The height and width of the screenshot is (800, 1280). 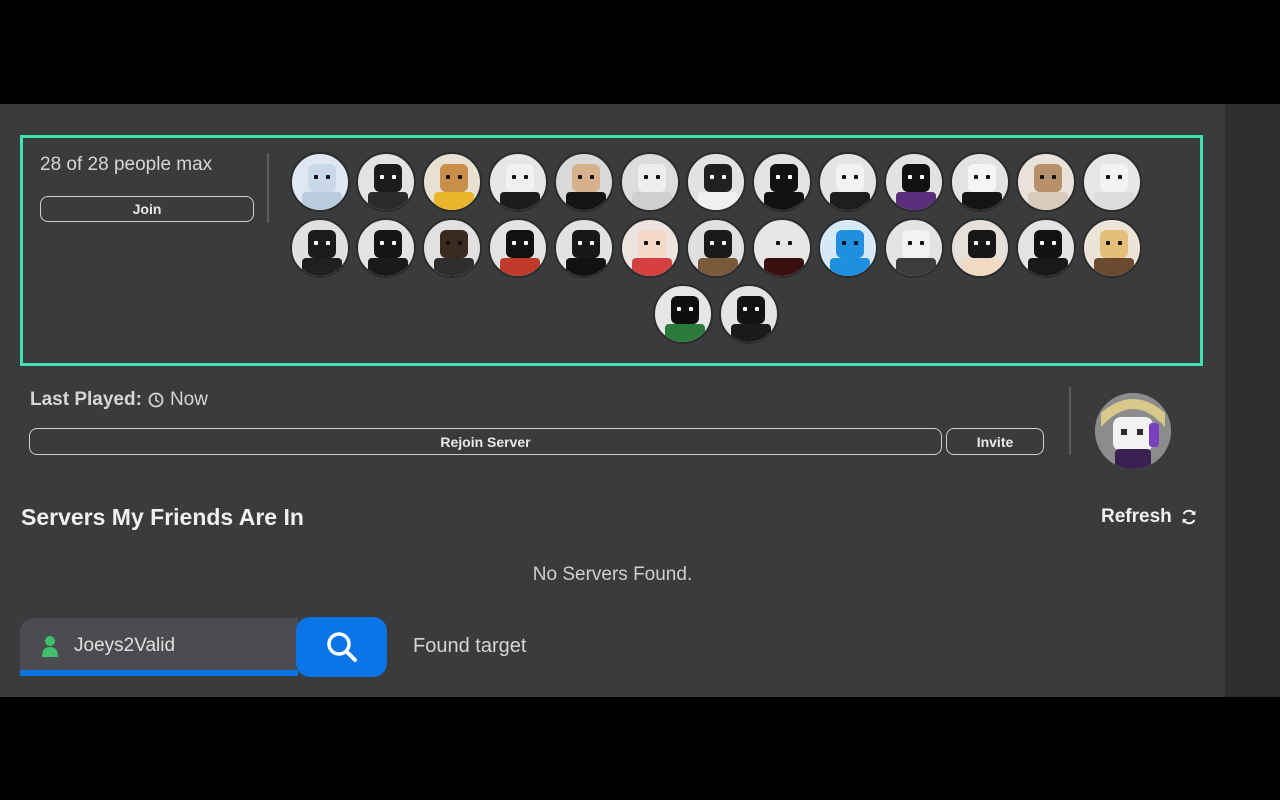 I want to click on friends-servers-title: Servers My Friends Are In, so click(x=162, y=517).